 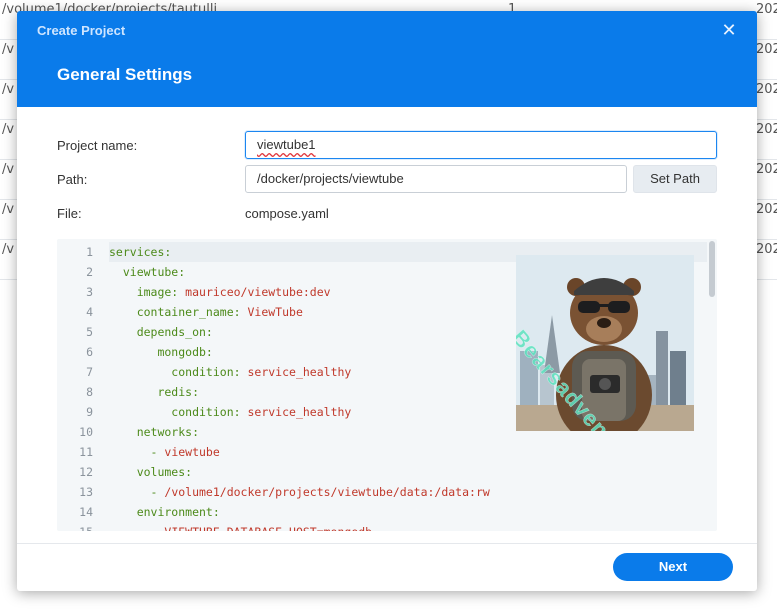 I want to click on line-number-gutter: 123456789101112131415, so click(x=80, y=385).